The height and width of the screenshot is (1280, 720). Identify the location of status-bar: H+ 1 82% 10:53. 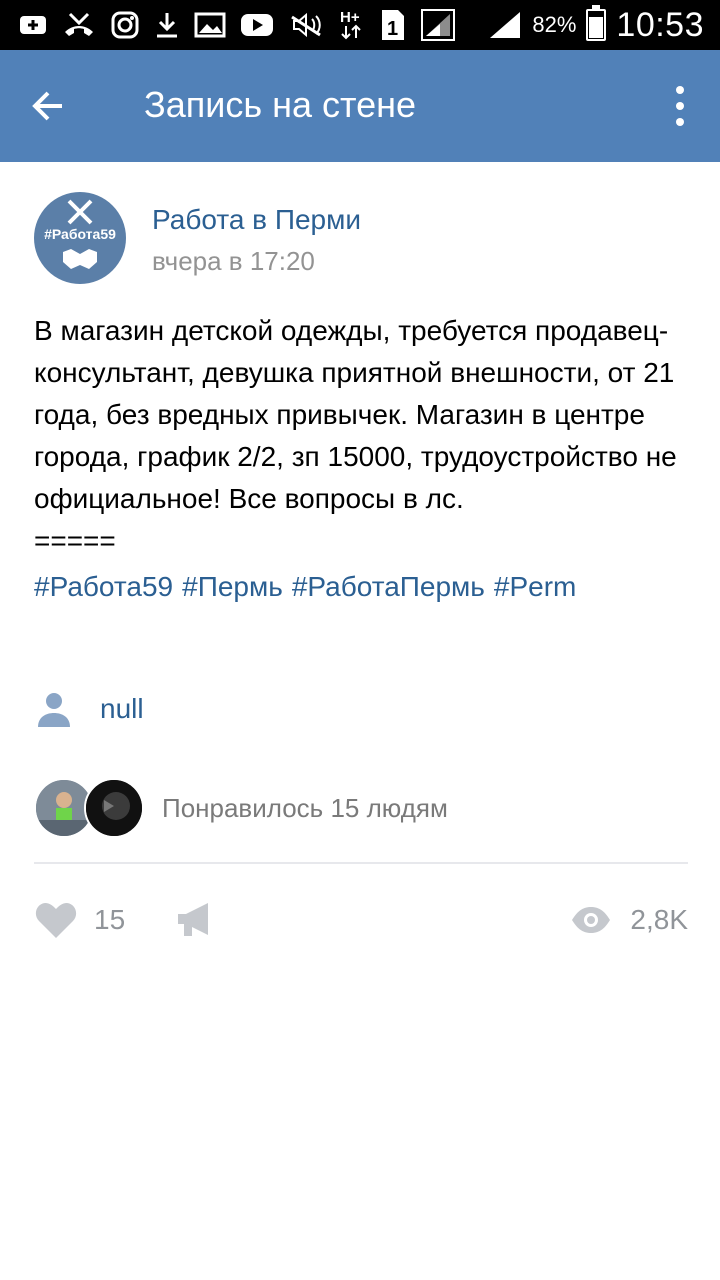
(360, 25).